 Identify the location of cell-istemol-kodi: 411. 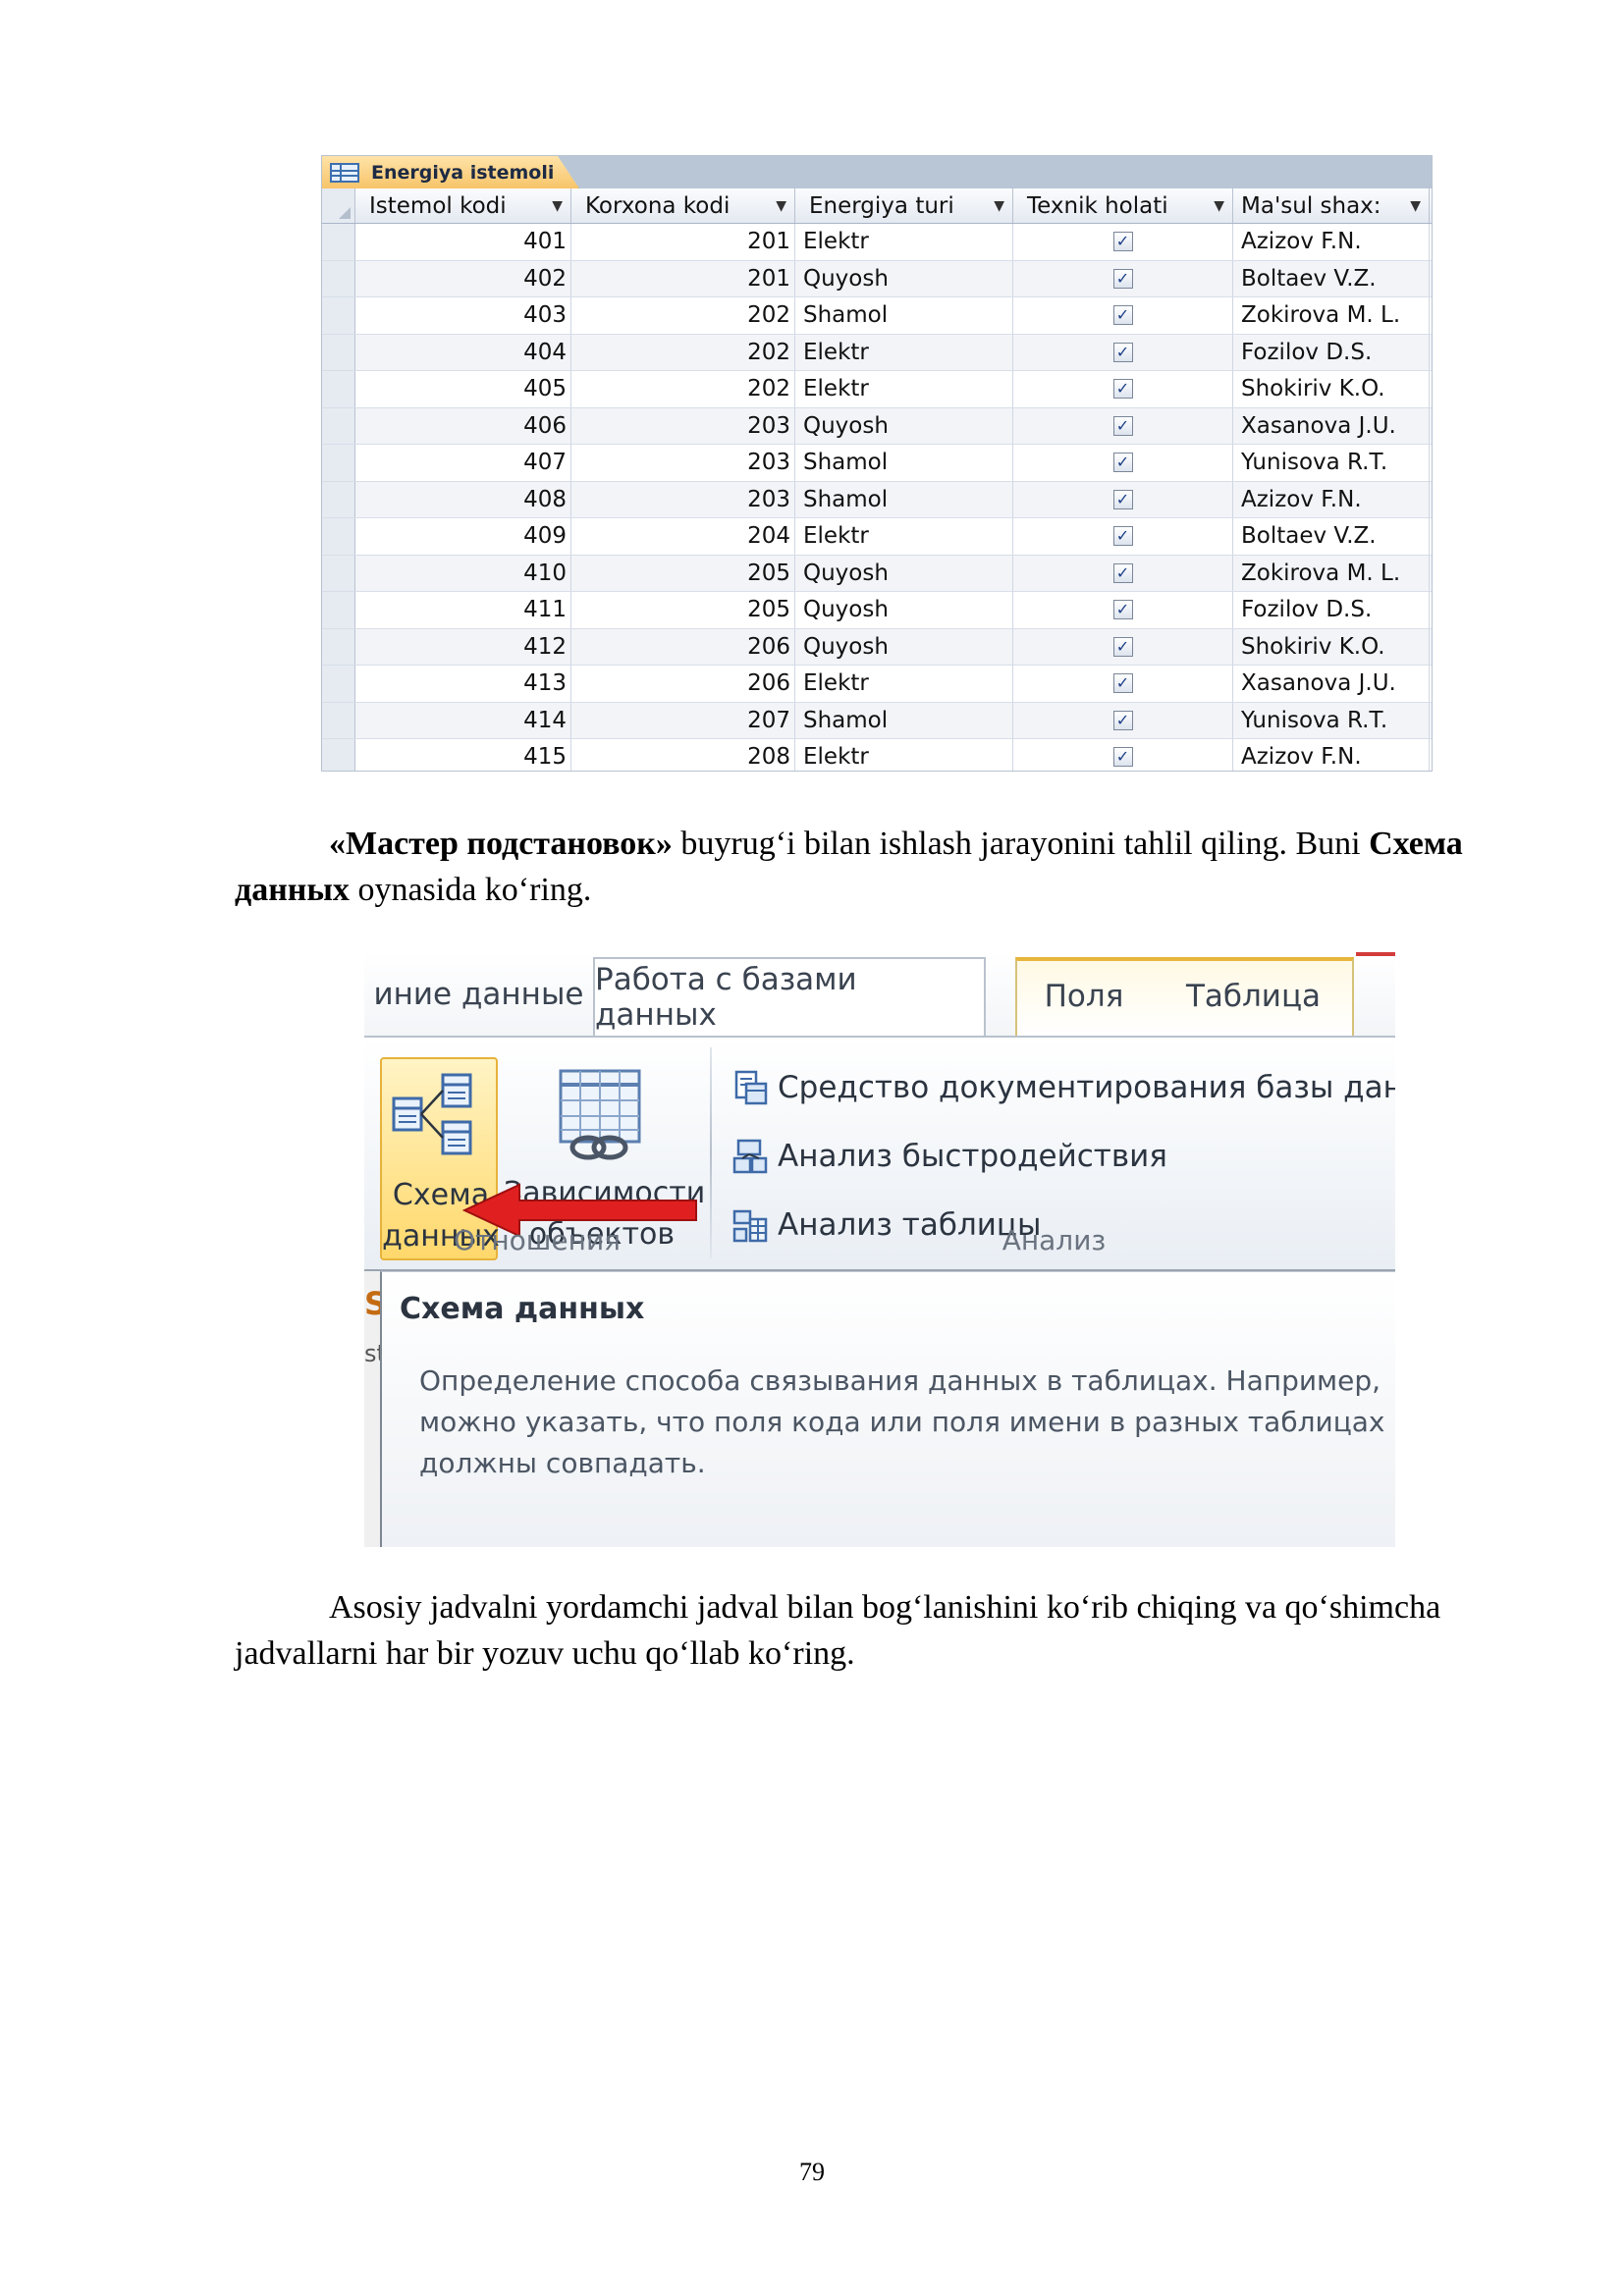
(463, 610).